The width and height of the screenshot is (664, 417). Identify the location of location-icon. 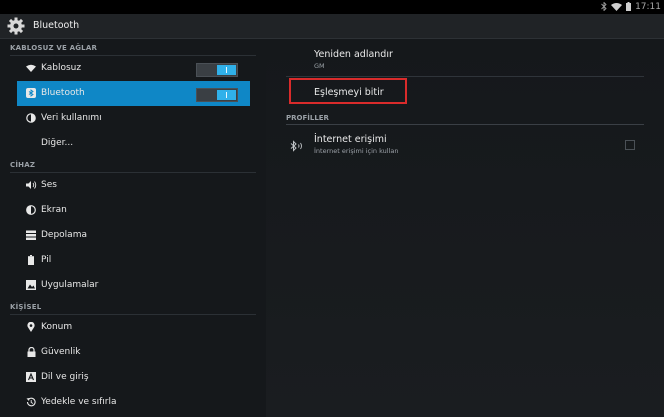
(31, 327).